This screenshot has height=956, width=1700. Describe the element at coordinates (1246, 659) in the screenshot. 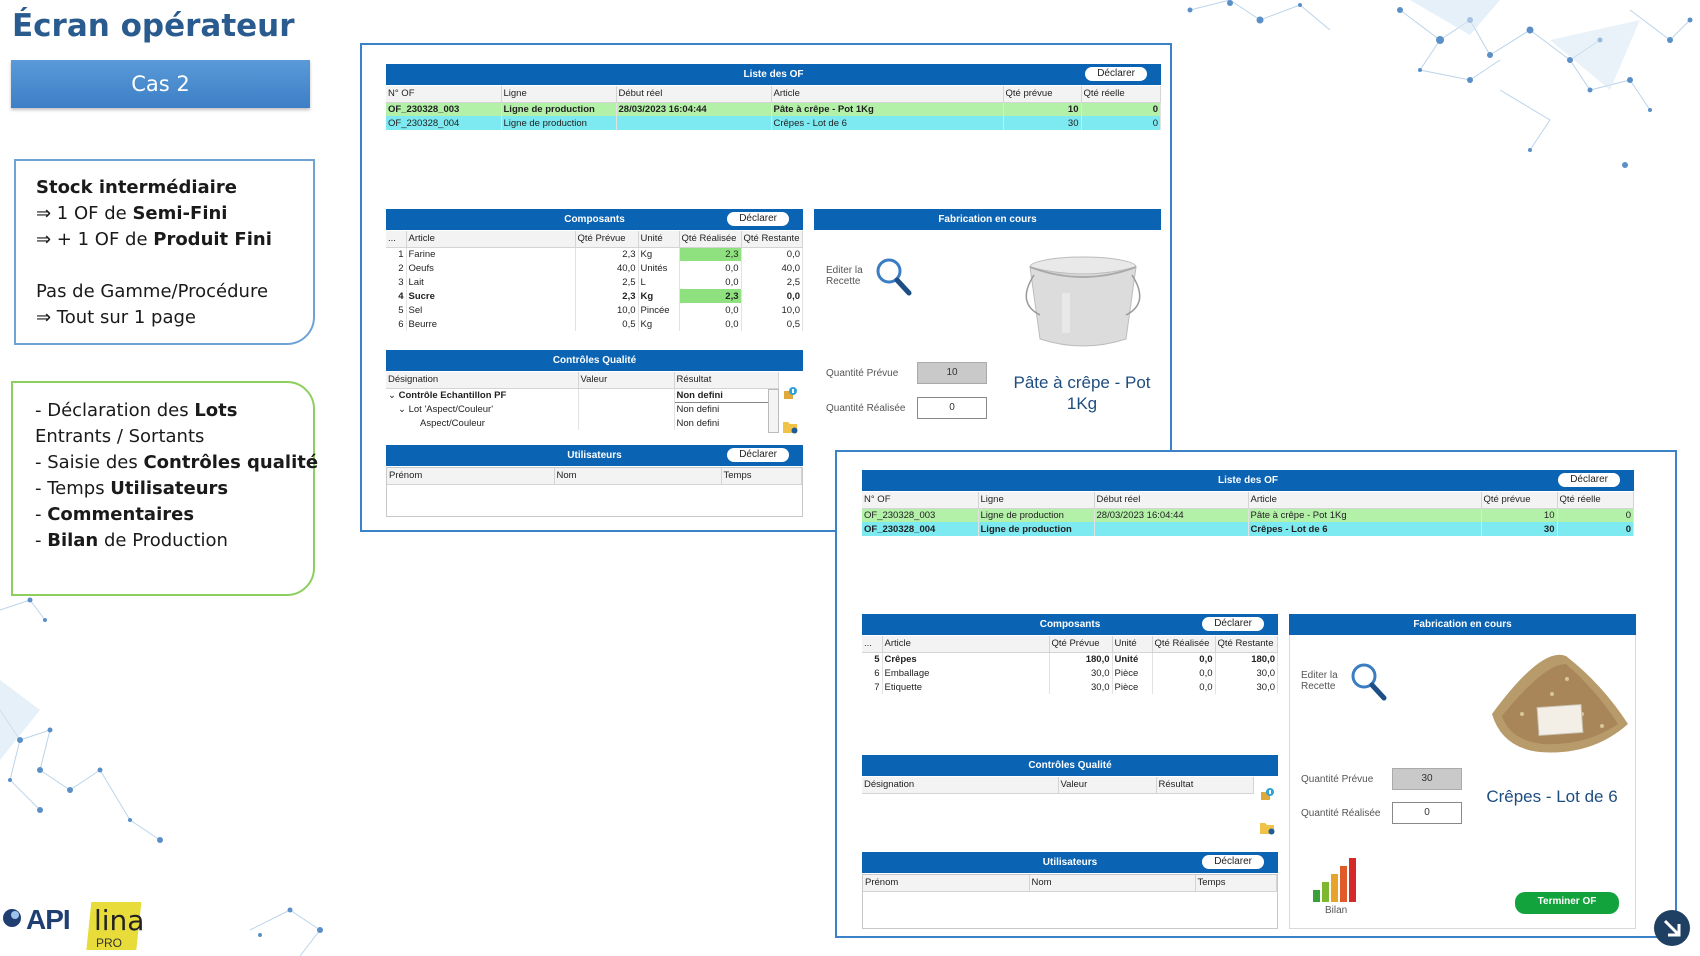

I see `comp-restante: 180,0` at that location.